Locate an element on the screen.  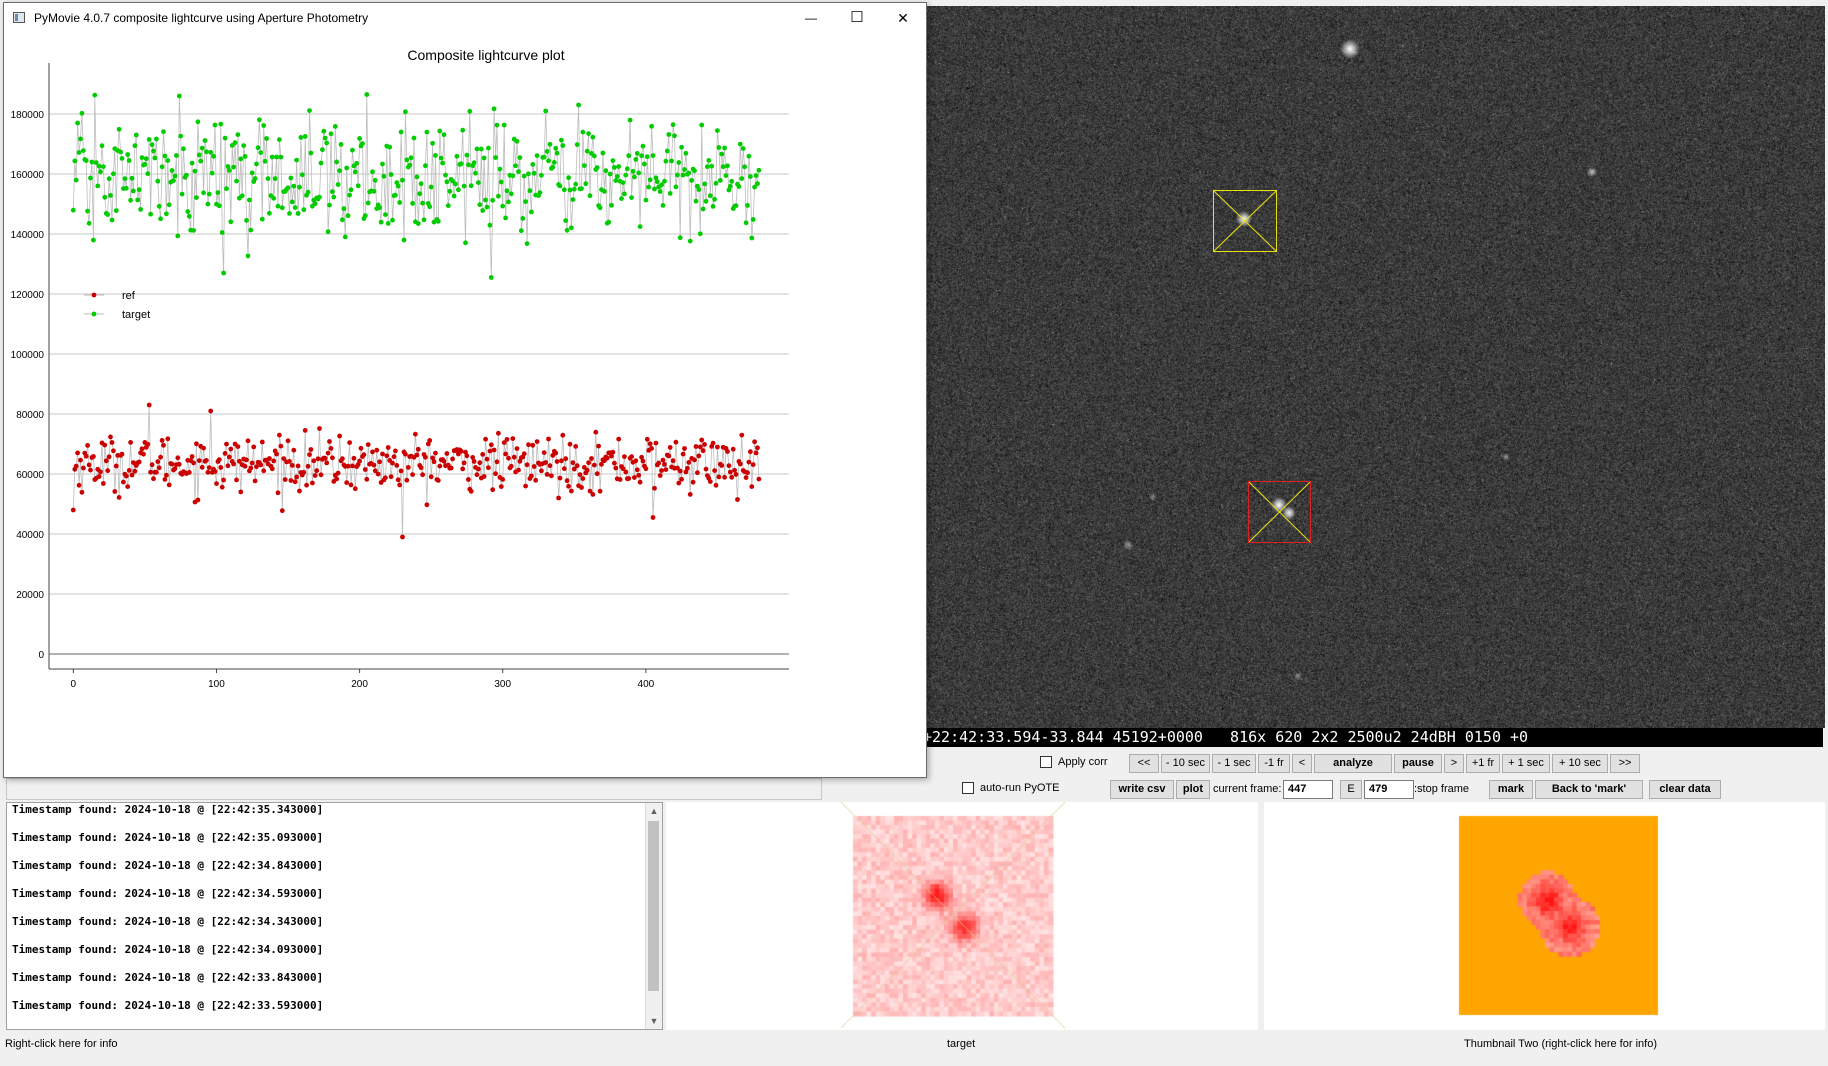
left-info-caption: Right-click here for info is located at coordinates (61, 1044).